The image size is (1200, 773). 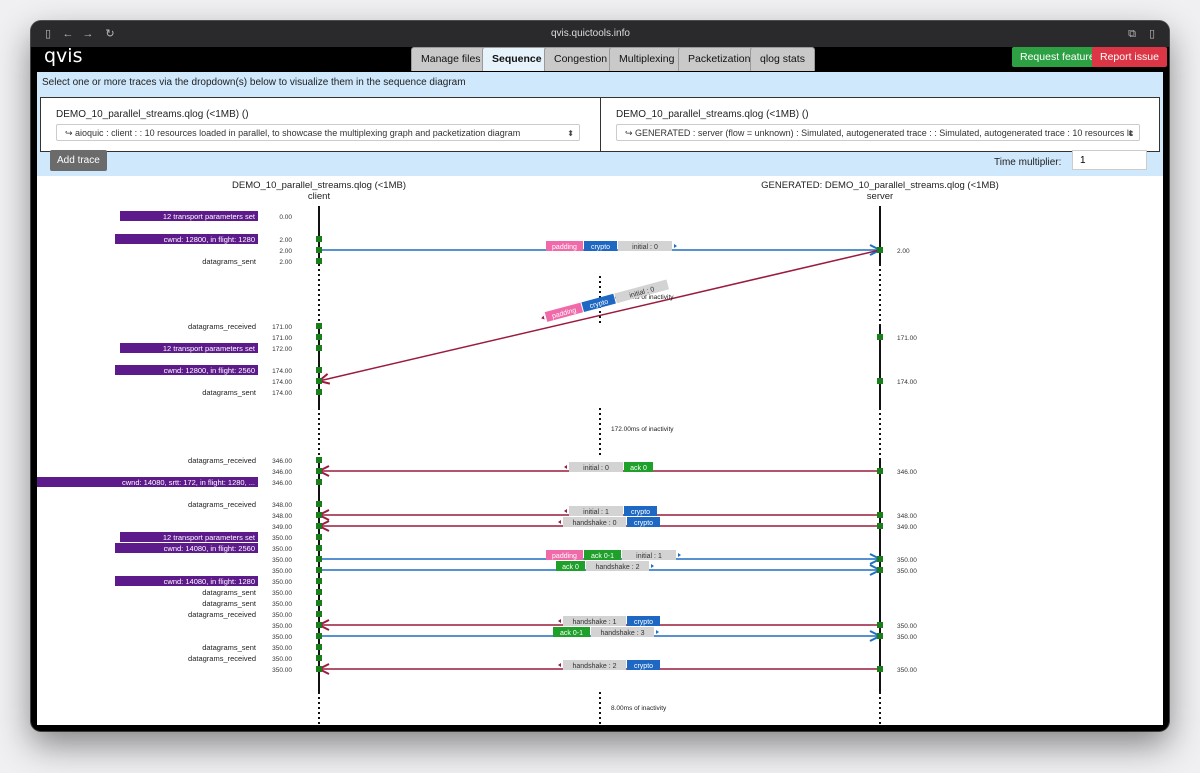 What do you see at coordinates (297, 527) in the screenshot?
I see `client-event: 349.00` at bounding box center [297, 527].